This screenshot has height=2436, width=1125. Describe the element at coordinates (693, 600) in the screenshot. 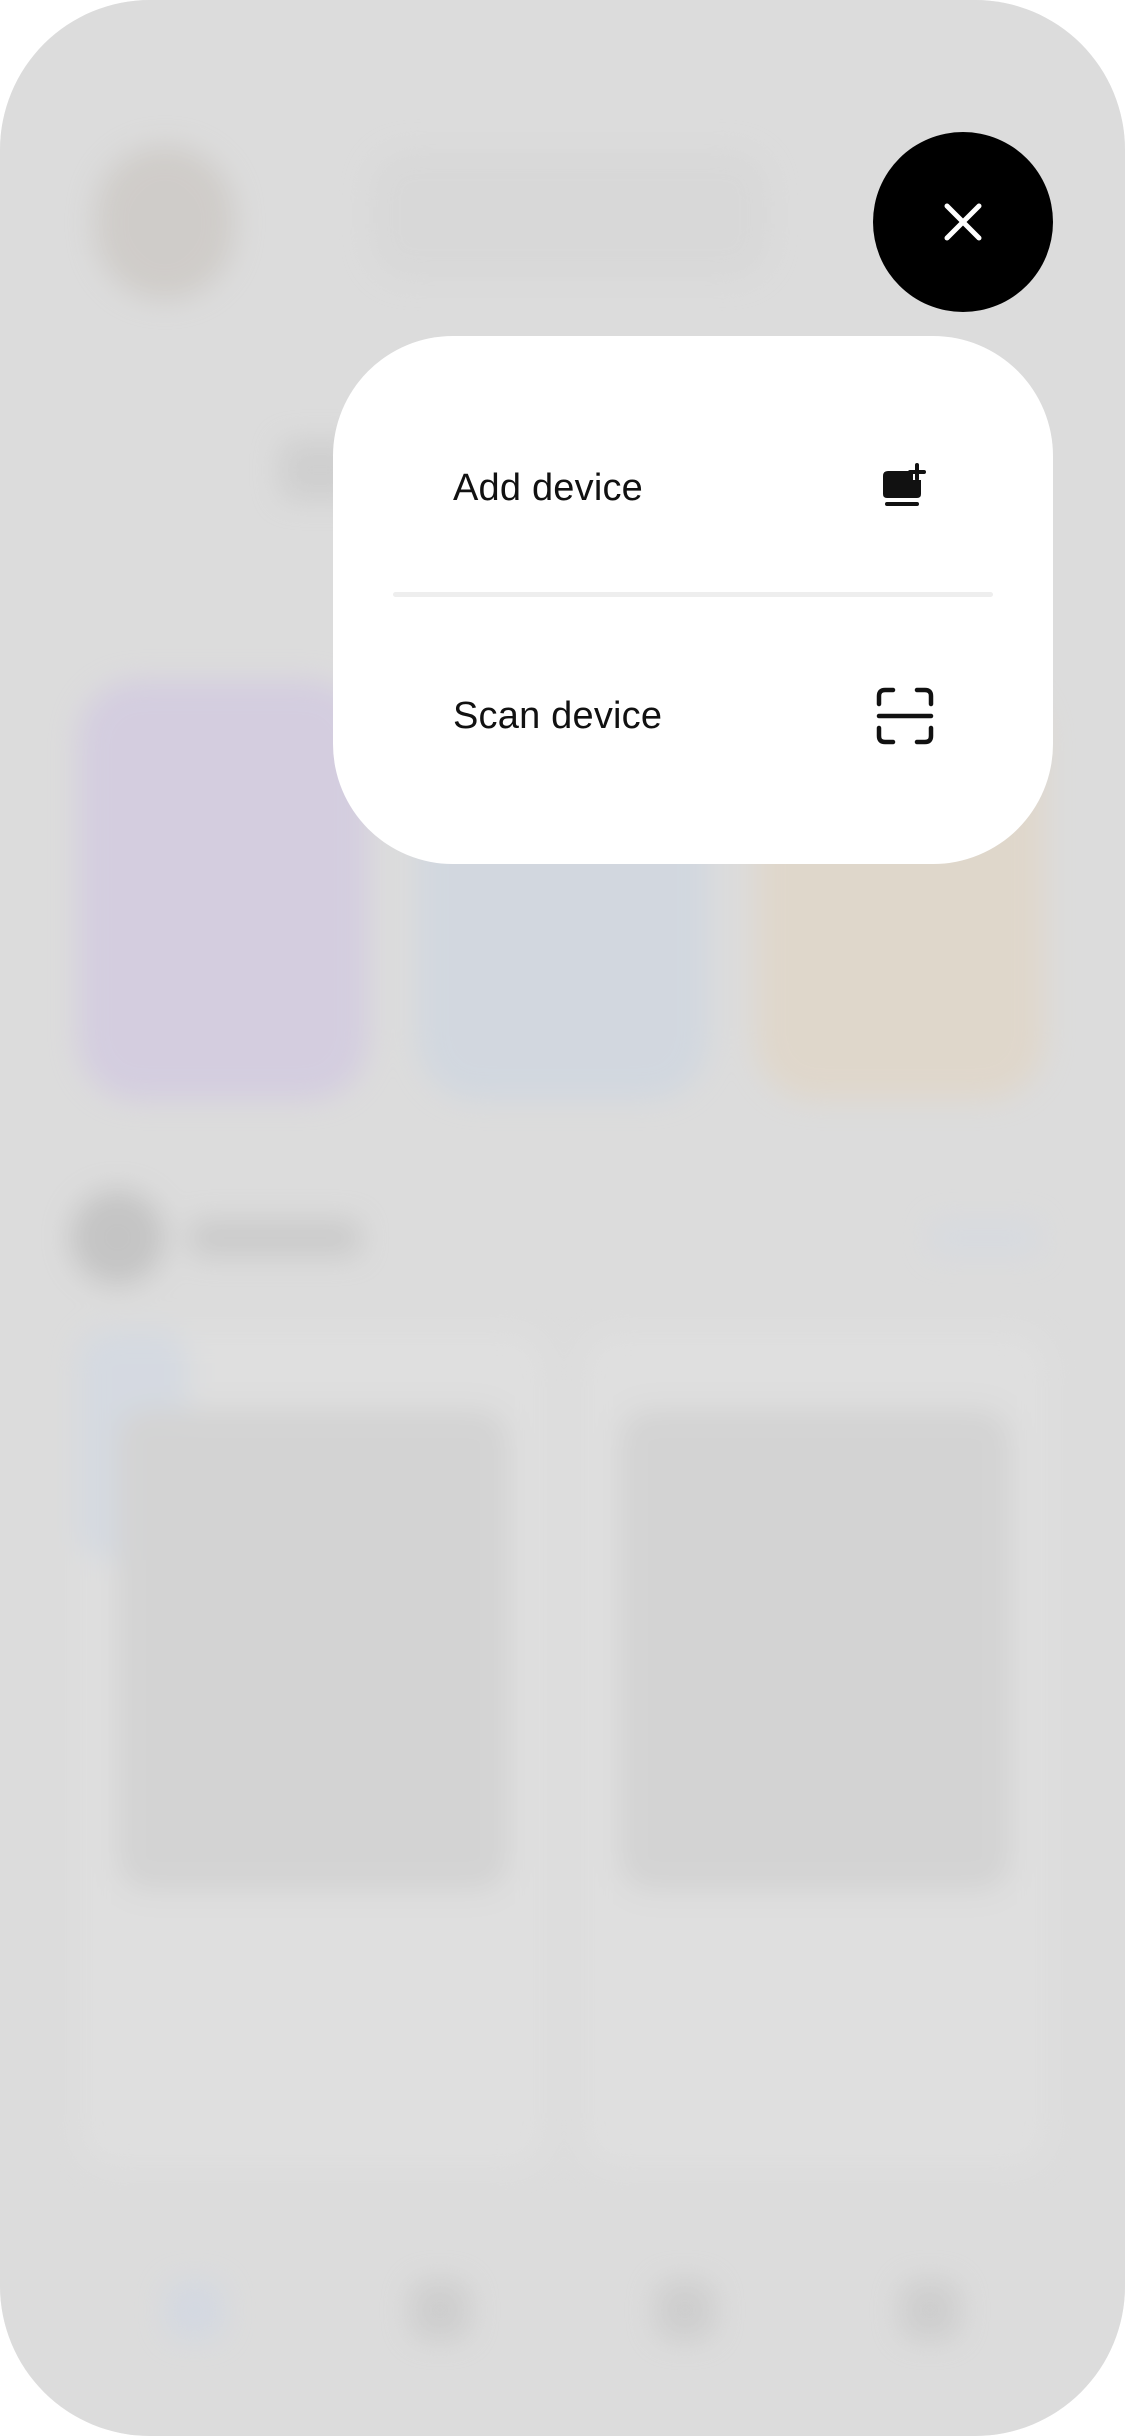

I see `action-menu: Add device Scan device` at that location.